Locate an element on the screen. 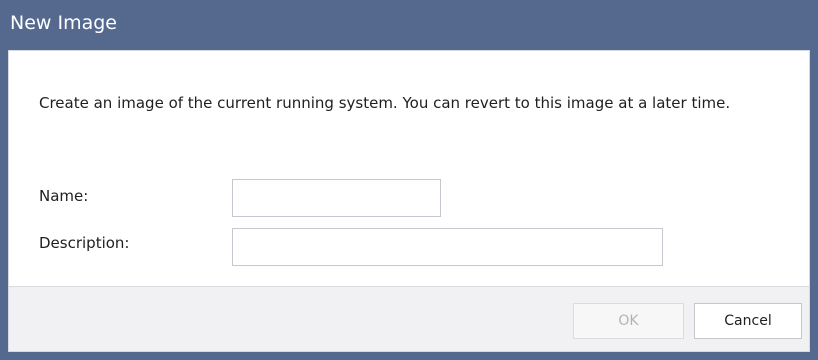 The width and height of the screenshot is (818, 360). name-input is located at coordinates (336, 198).